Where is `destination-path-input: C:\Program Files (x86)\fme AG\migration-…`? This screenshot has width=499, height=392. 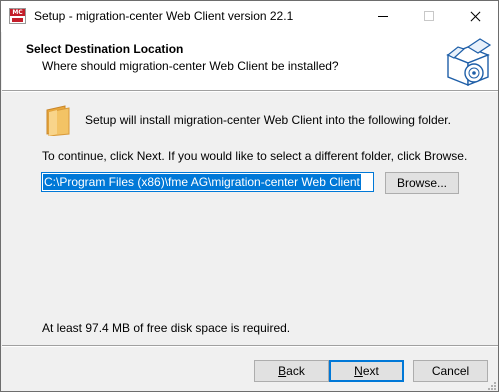 destination-path-input: C:\Program Files (x86)\fme AG\migration-… is located at coordinates (207, 182).